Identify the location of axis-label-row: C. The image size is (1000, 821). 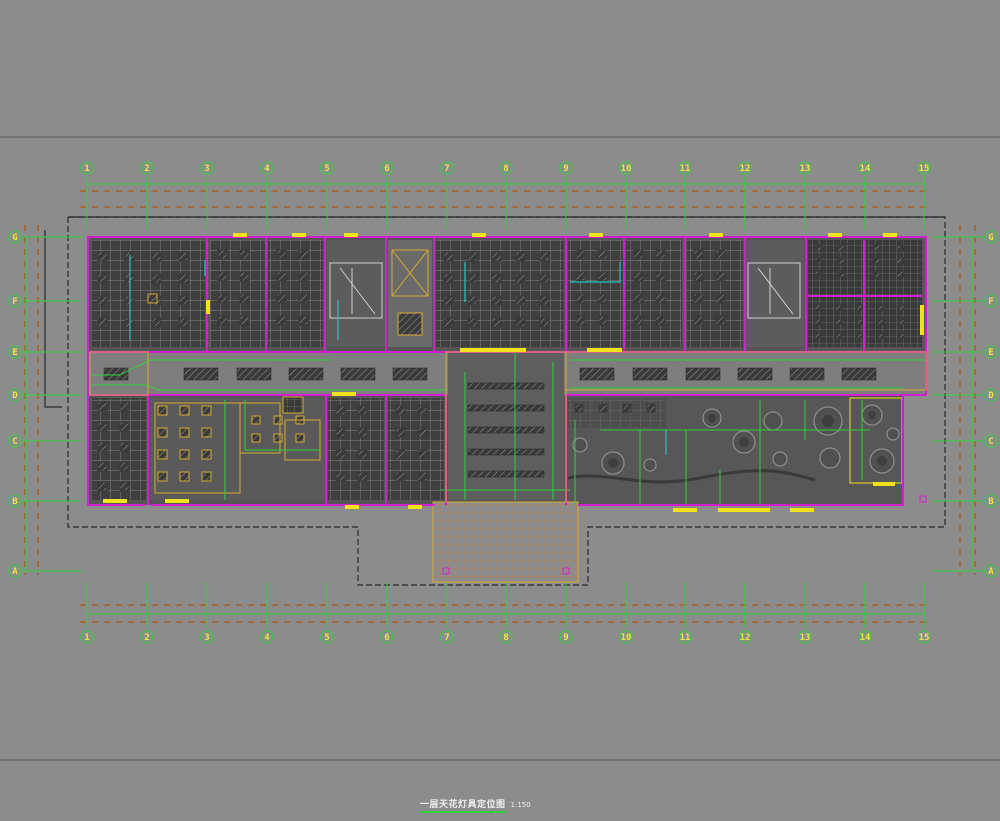
(14, 442).